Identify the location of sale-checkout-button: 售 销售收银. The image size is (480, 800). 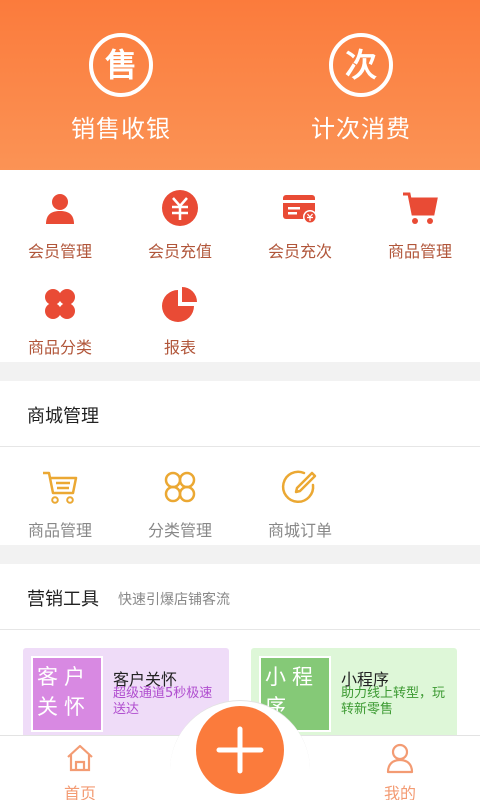
(121, 86).